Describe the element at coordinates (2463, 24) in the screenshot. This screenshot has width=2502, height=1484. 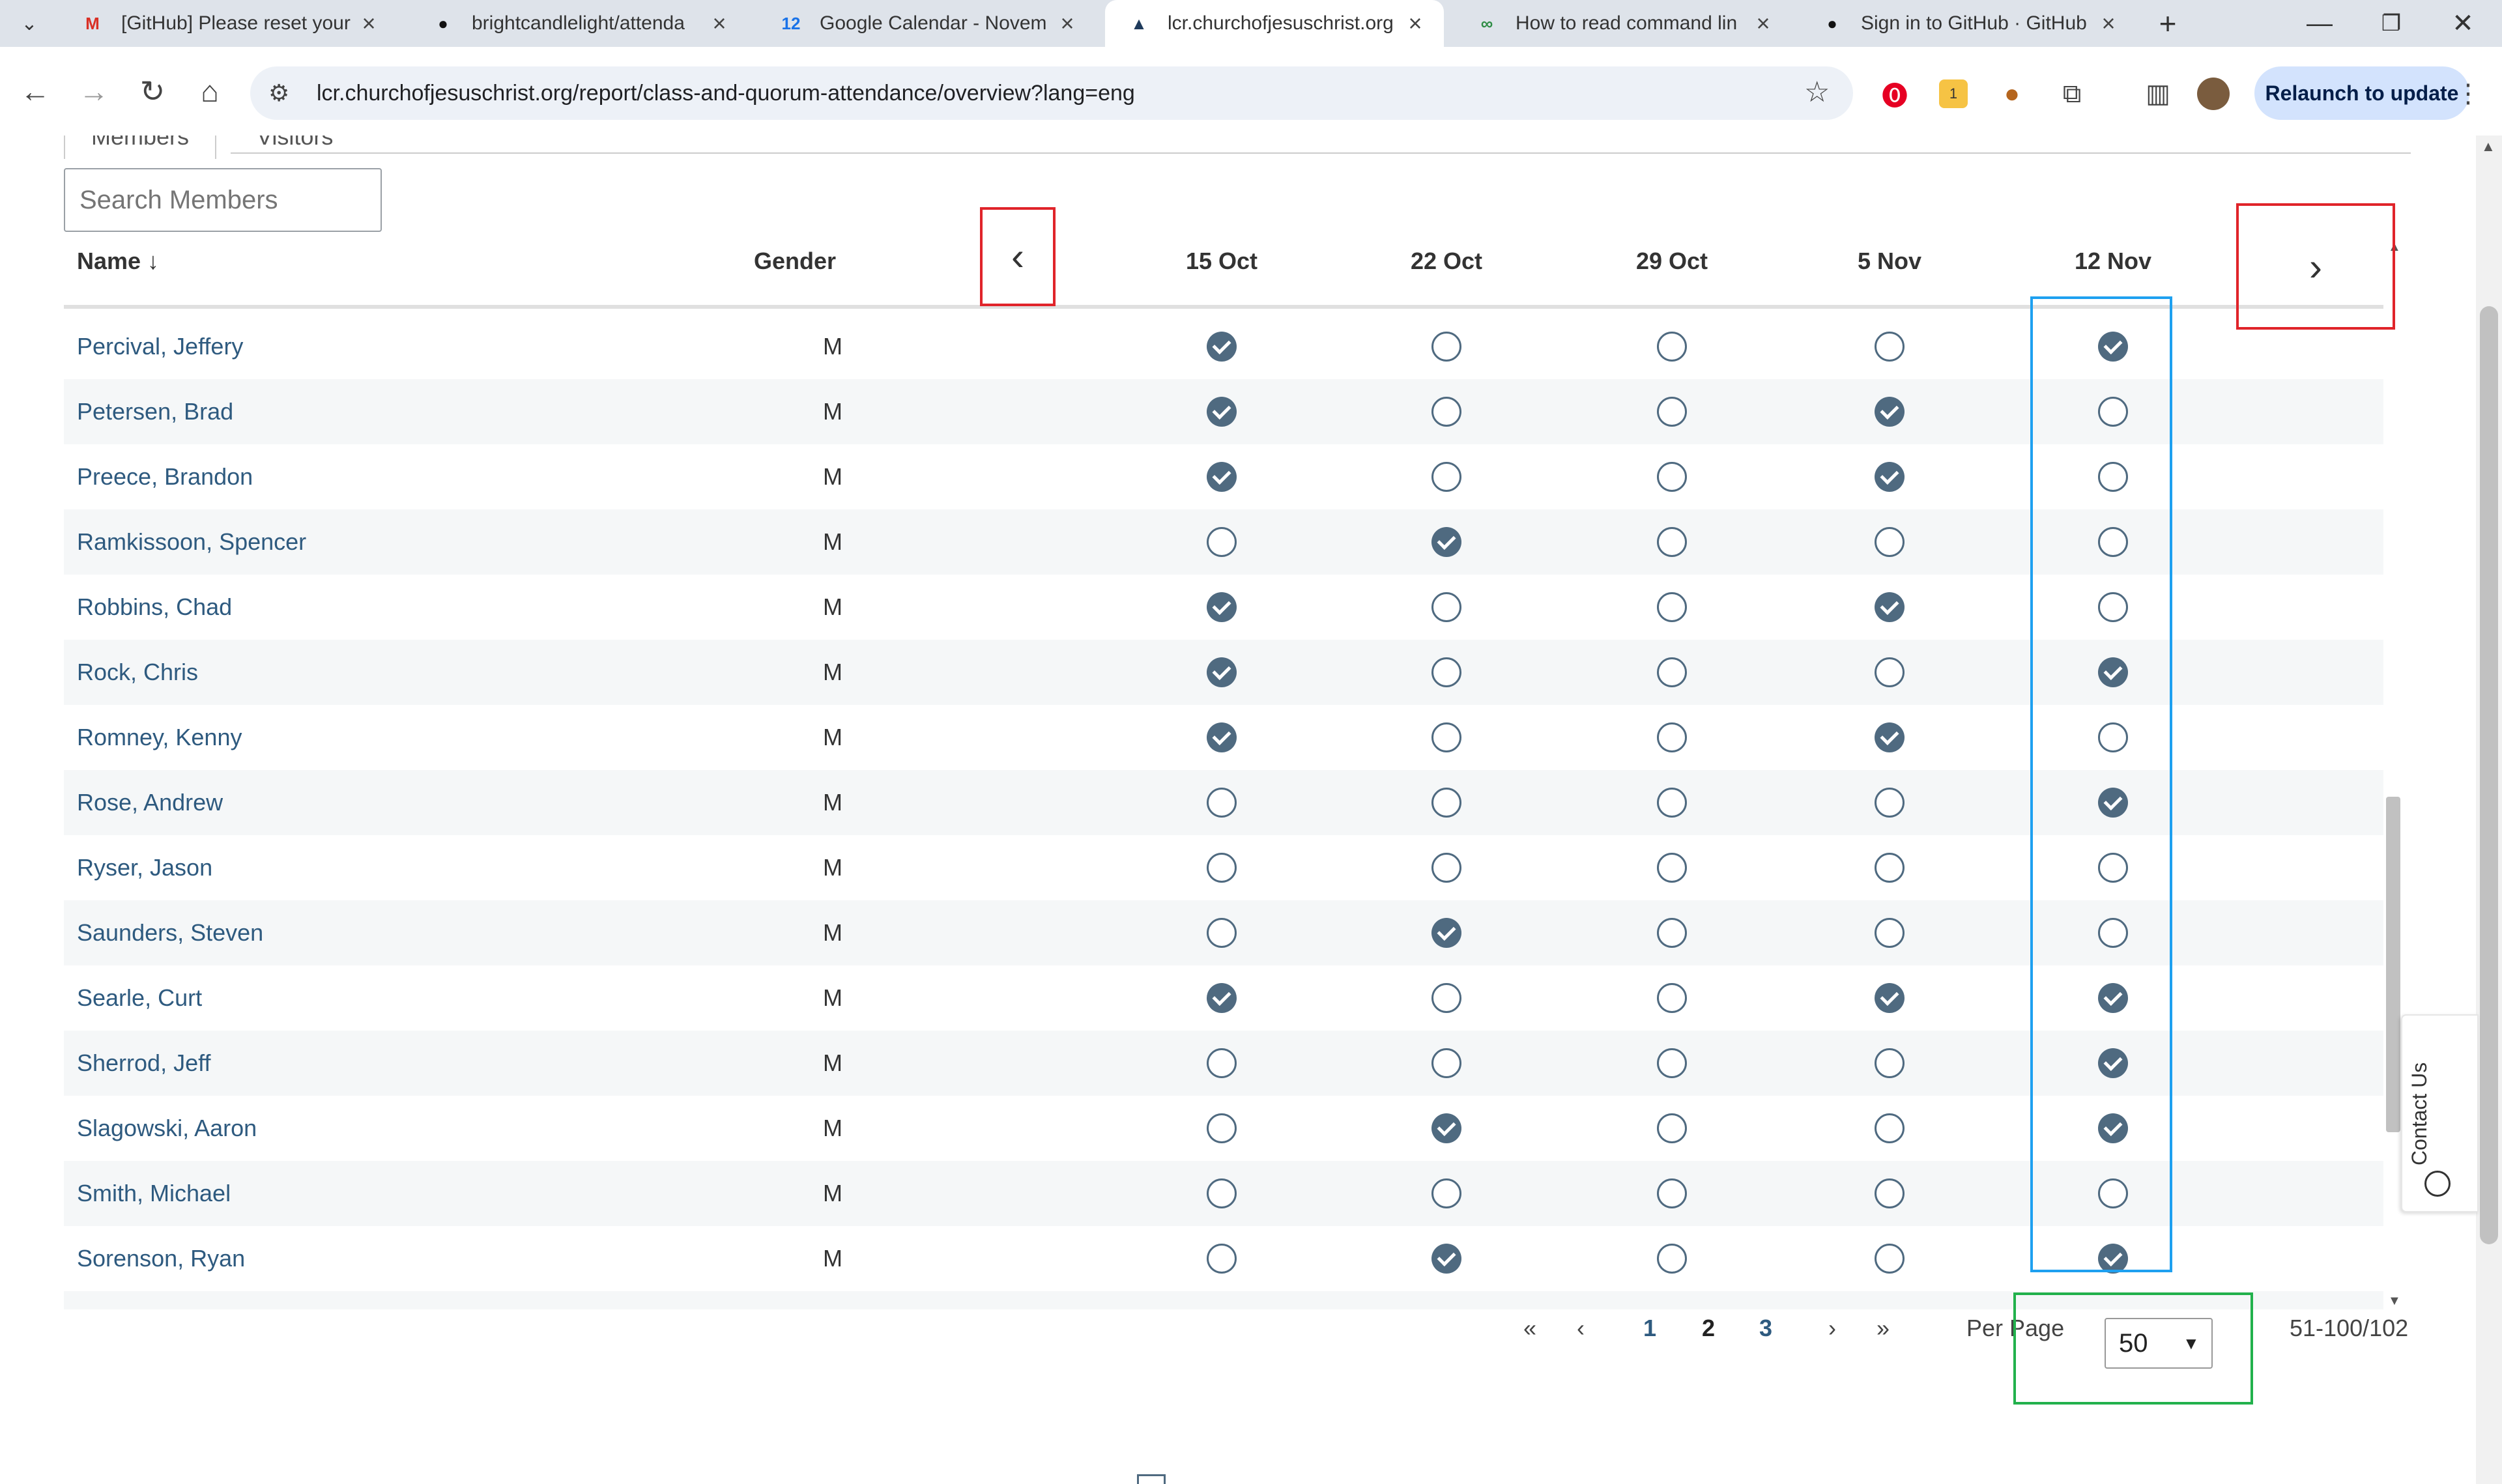
I see `window-close-button: ✕` at that location.